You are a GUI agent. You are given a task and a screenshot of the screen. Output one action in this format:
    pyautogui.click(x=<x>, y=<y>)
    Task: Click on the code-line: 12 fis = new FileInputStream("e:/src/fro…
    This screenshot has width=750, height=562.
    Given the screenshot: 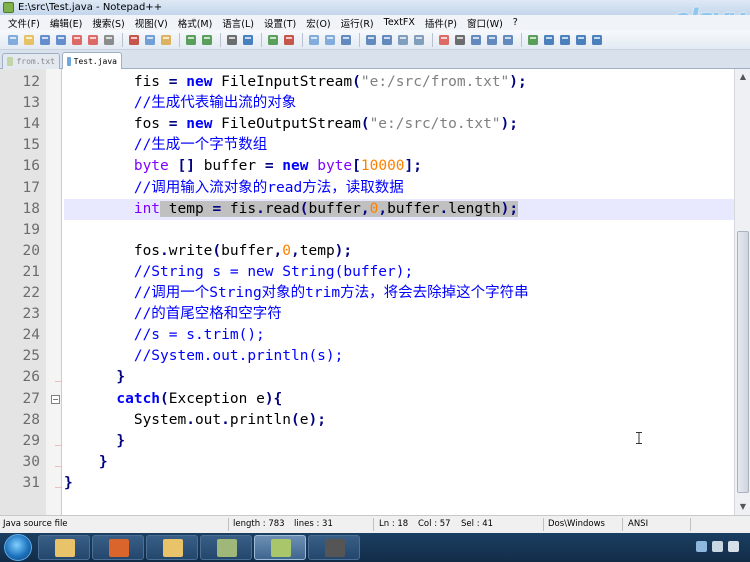 What is the action you would take?
    pyautogui.click(x=367, y=82)
    